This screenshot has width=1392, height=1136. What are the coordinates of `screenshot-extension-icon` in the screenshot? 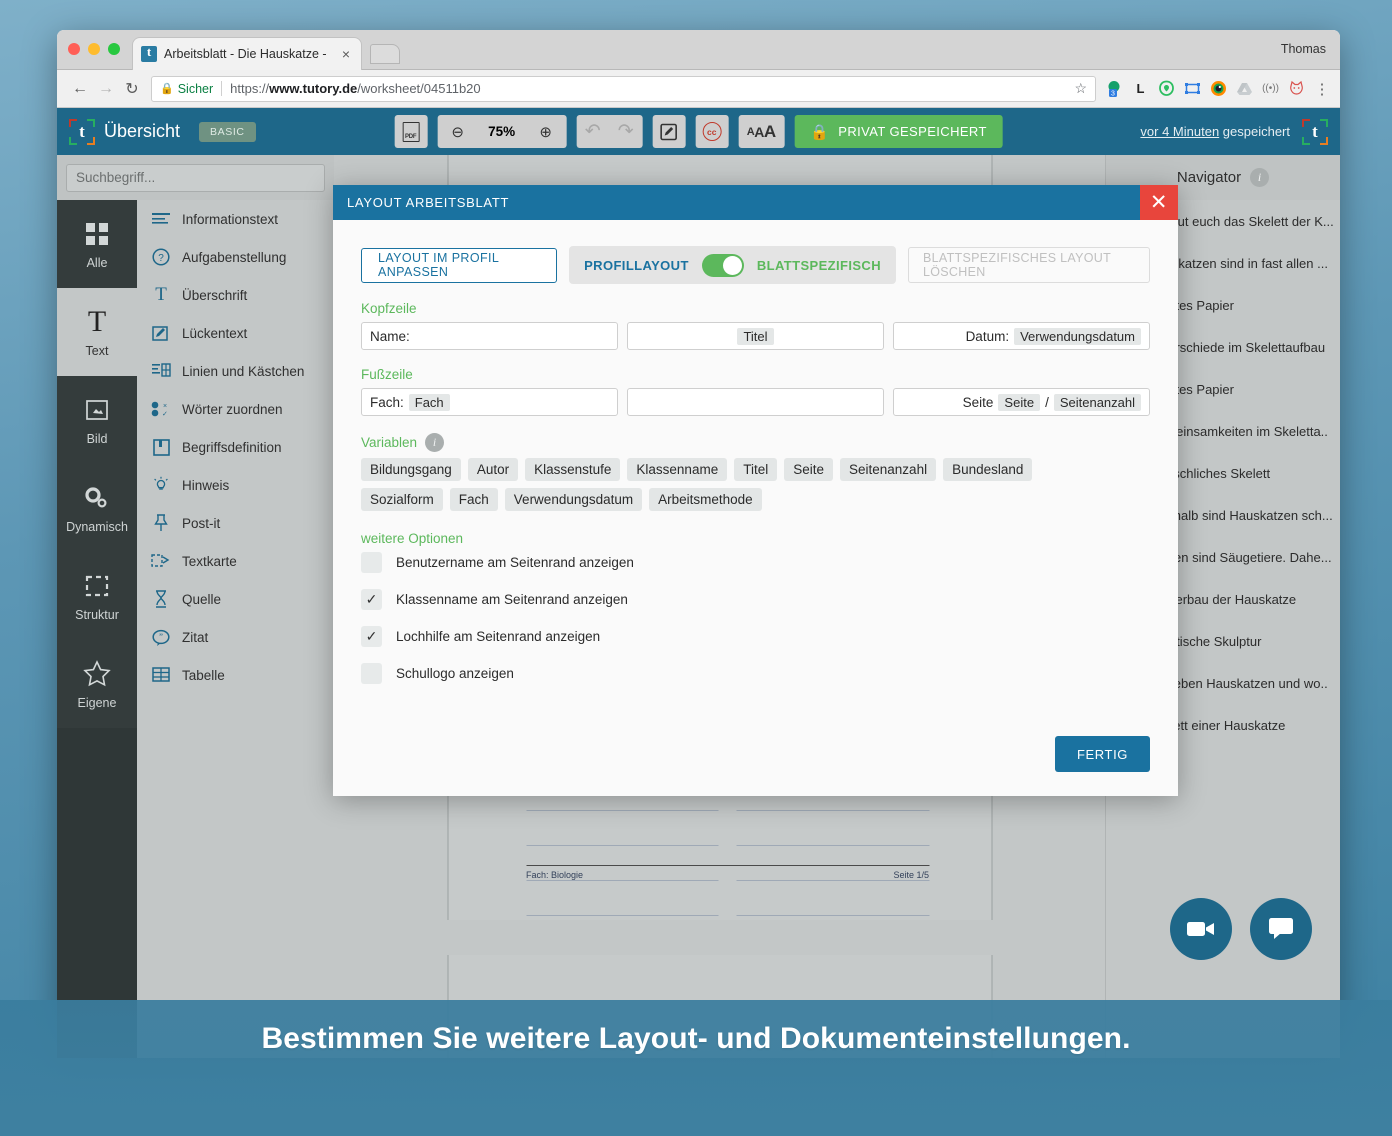 It's located at (1192, 88).